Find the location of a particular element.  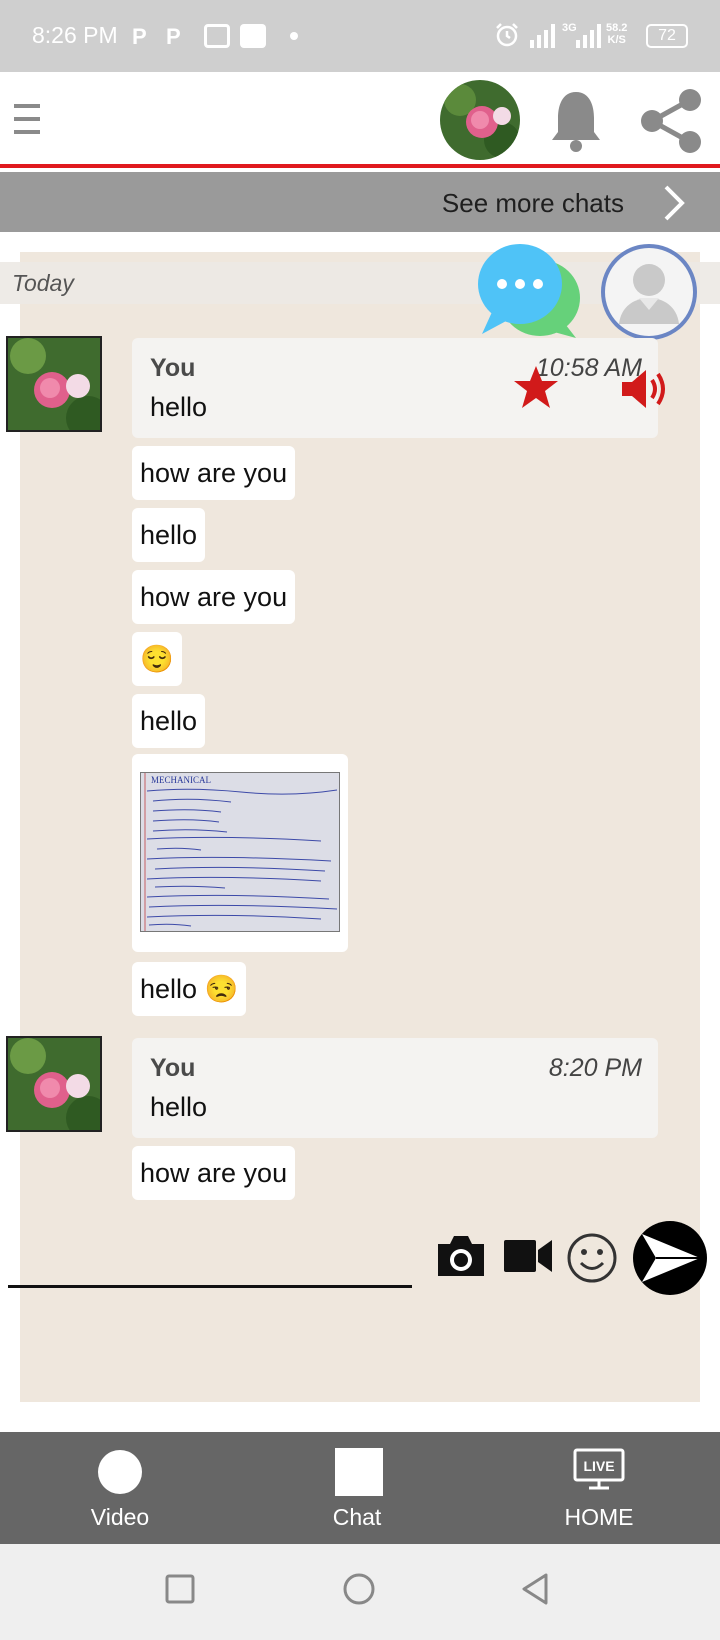

nav-chat-label: Chat is located at coordinates (357, 1517).